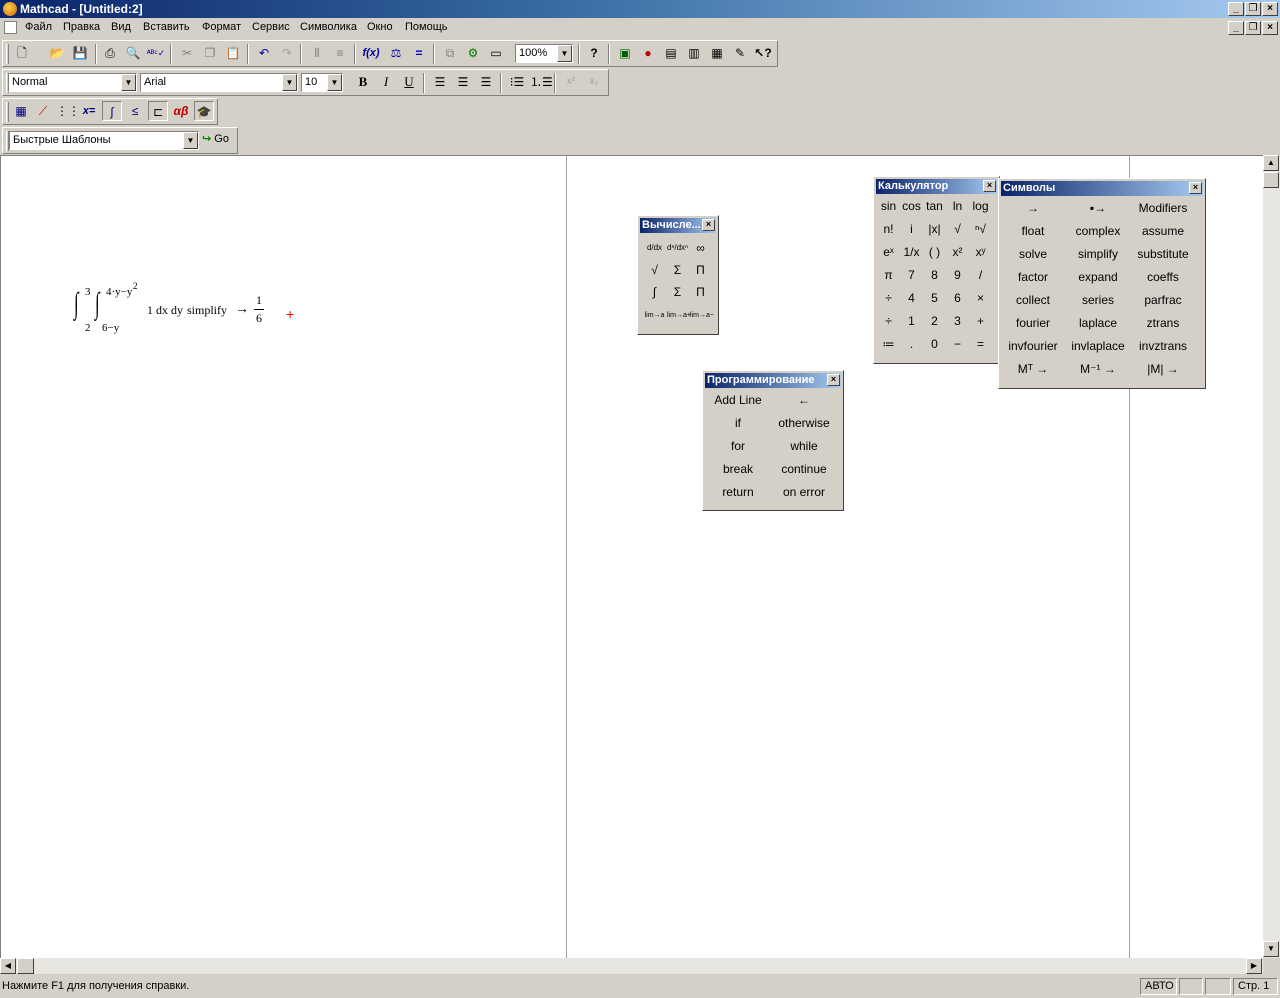 The width and height of the screenshot is (1280, 998). What do you see at coordinates (1033, 300) in the screenshot?
I see `symbolic-keyword-button: collect` at bounding box center [1033, 300].